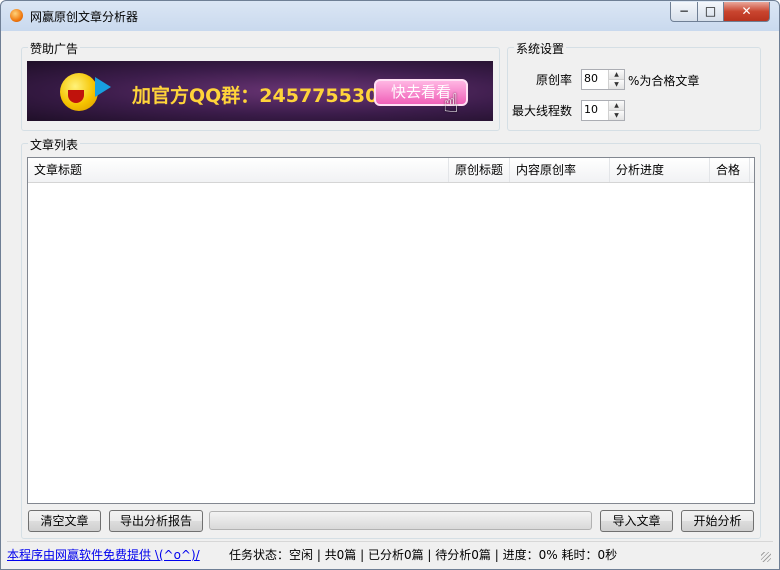 This screenshot has height=570, width=780. I want to click on ad-banner: 加官方QQ群：245775530 快去看看 ☝, so click(260, 91).